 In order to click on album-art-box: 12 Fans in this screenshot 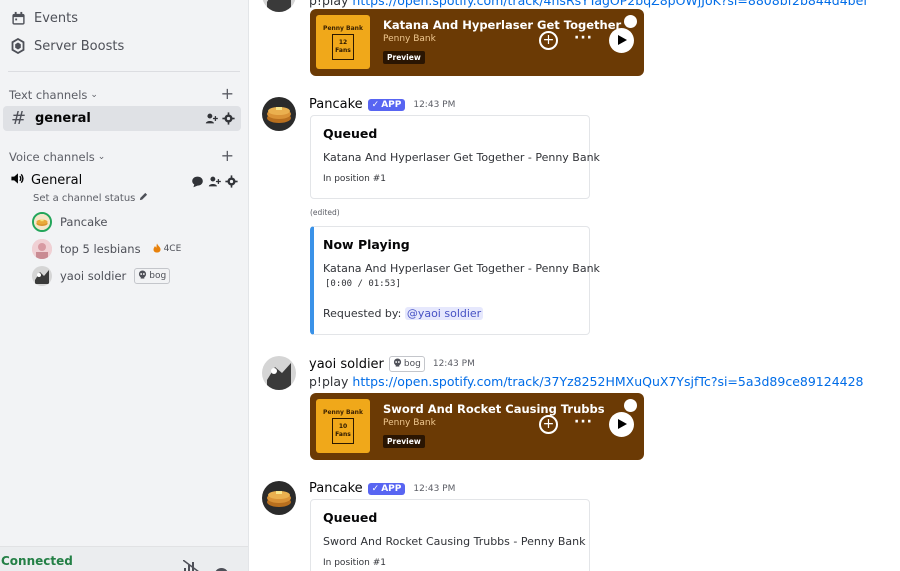, I will do `click(343, 46)`.